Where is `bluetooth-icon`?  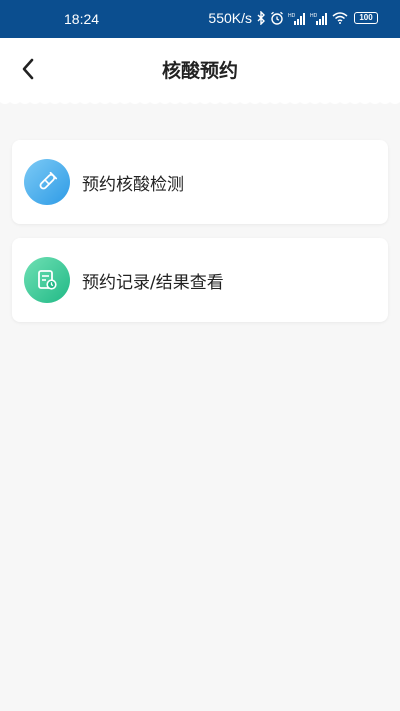
bluetooth-icon is located at coordinates (261, 18).